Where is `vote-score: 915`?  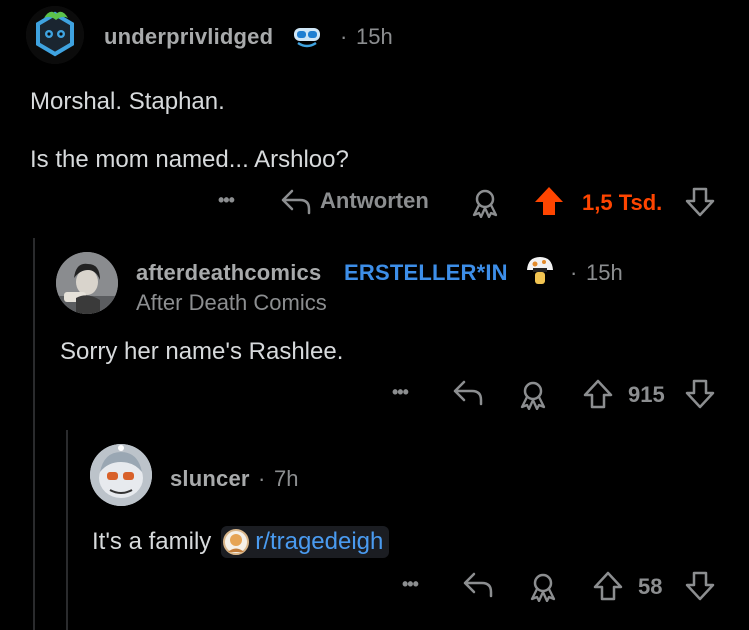 vote-score: 915 is located at coordinates (646, 394).